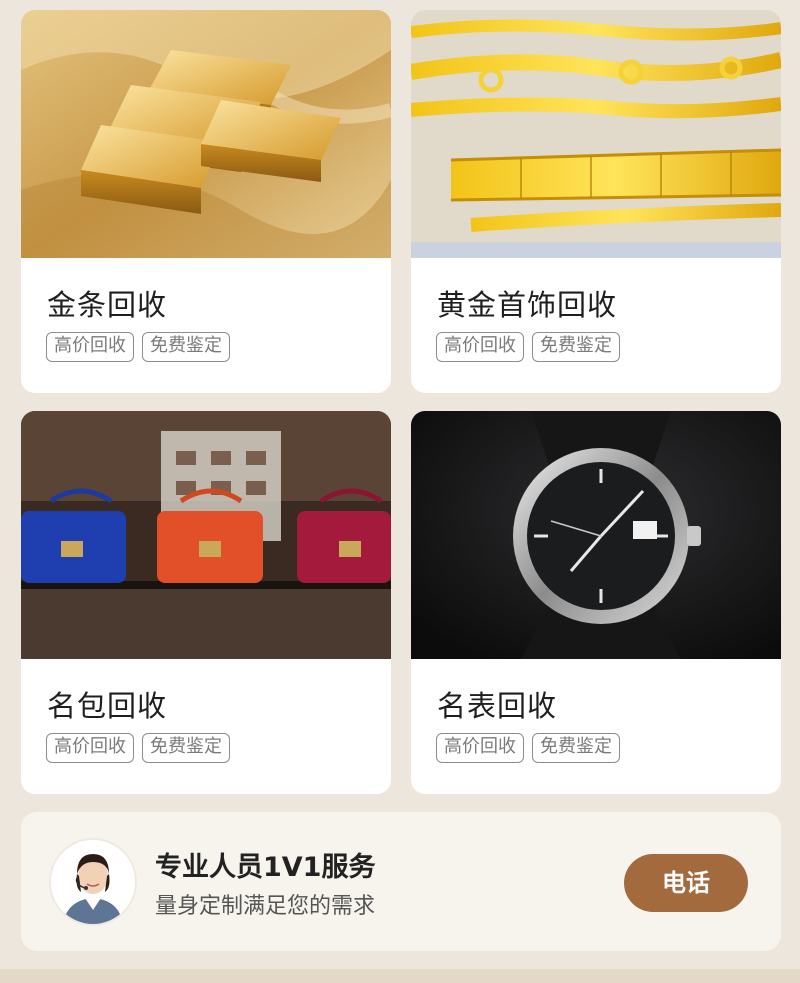  What do you see at coordinates (527, 305) in the screenshot?
I see `category-title: 黄金首饰回收` at bounding box center [527, 305].